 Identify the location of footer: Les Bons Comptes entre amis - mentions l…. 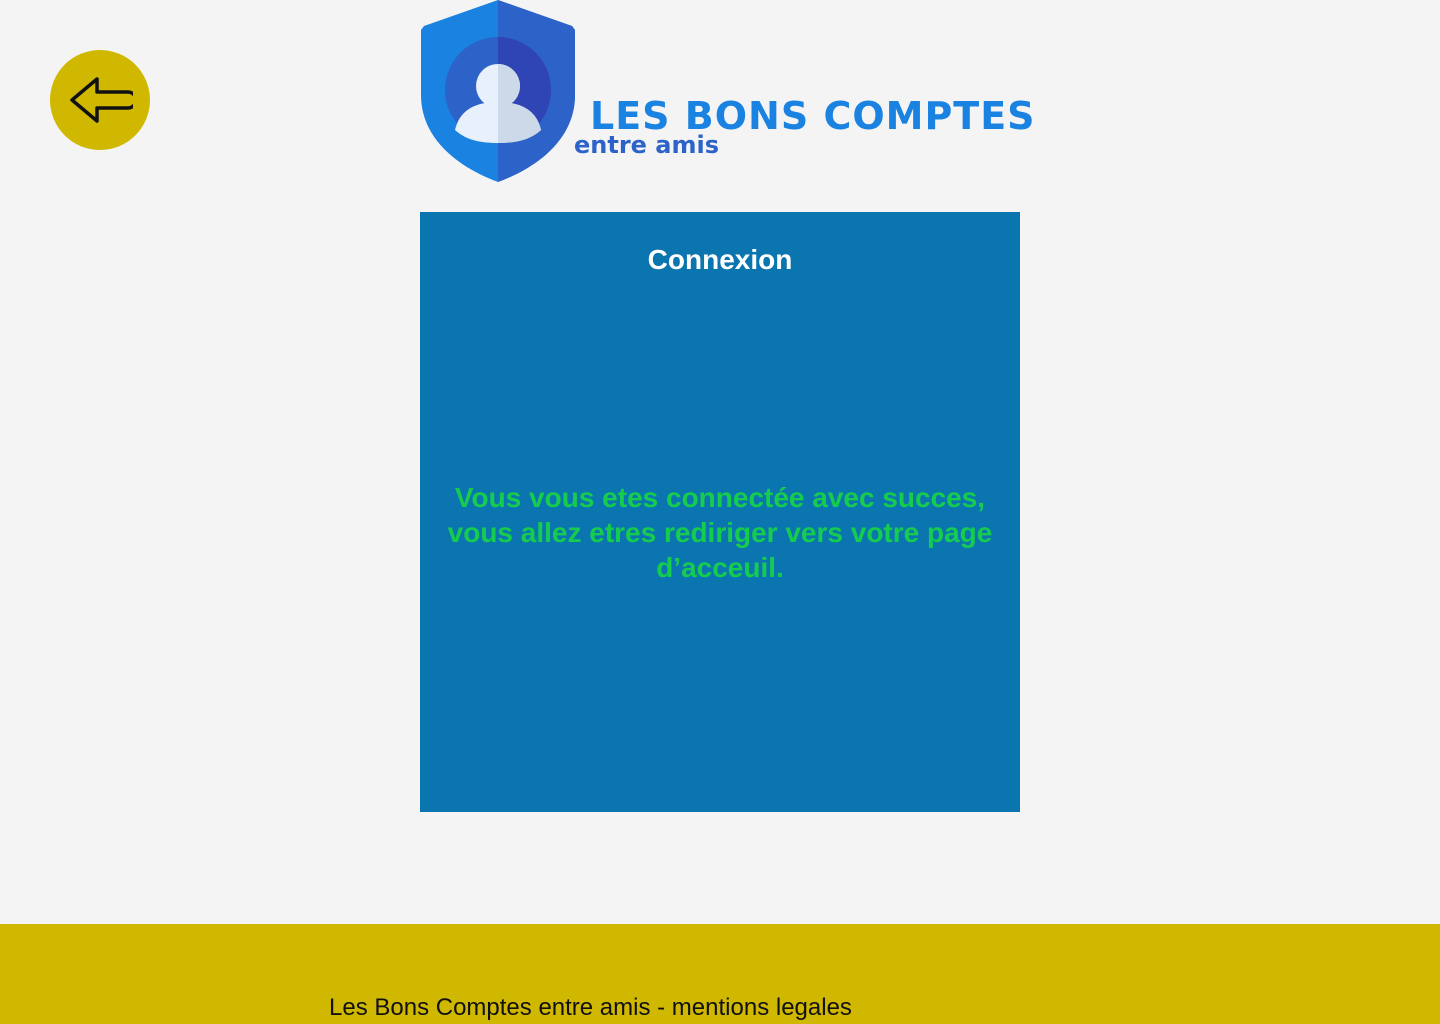
(720, 974).